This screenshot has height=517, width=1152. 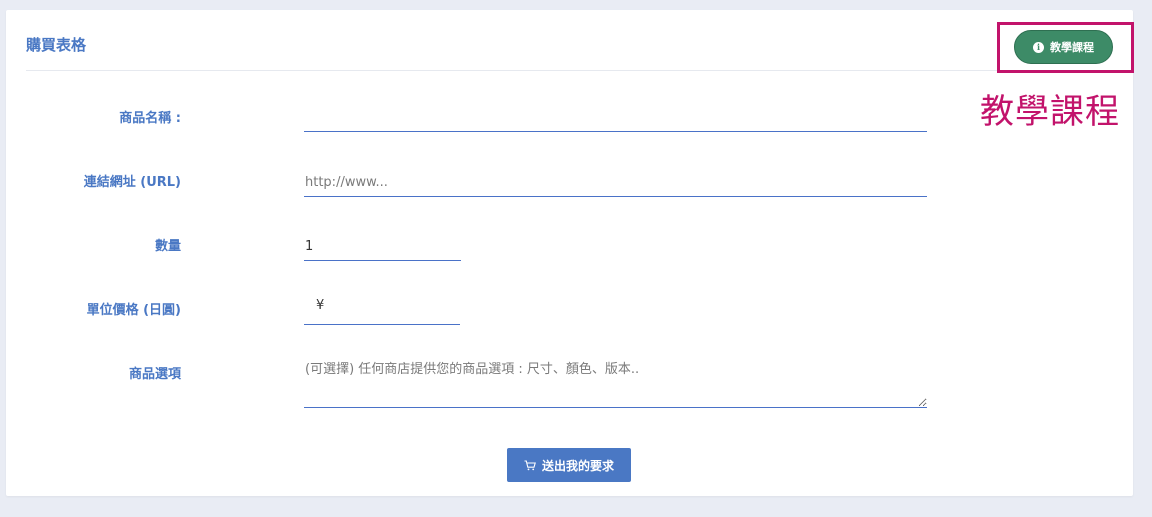 I want to click on form-title: 購買表格, so click(x=56, y=45).